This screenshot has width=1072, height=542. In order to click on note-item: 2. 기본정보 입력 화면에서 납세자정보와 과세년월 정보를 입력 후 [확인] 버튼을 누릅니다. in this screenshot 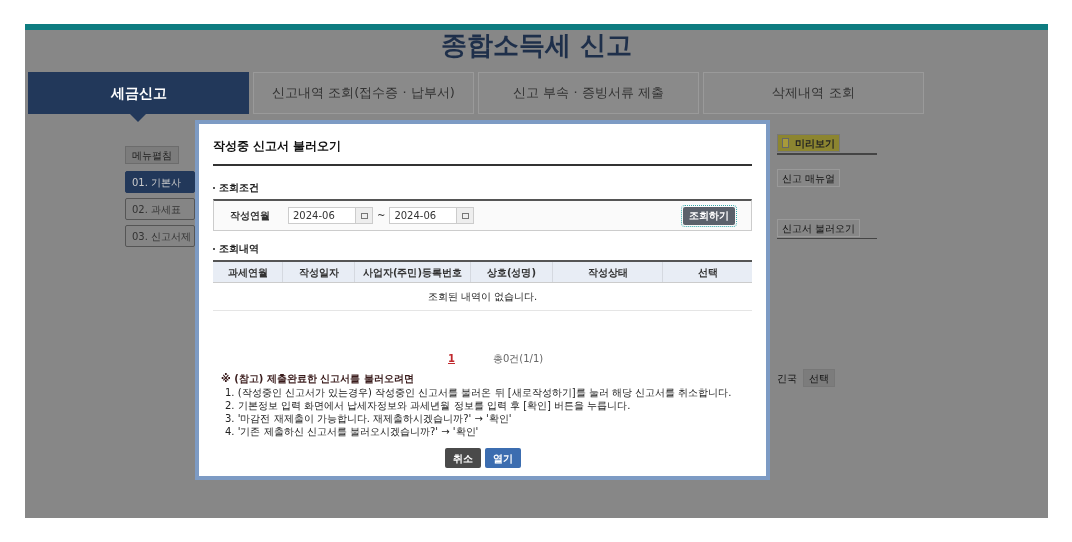, I will do `click(428, 405)`.